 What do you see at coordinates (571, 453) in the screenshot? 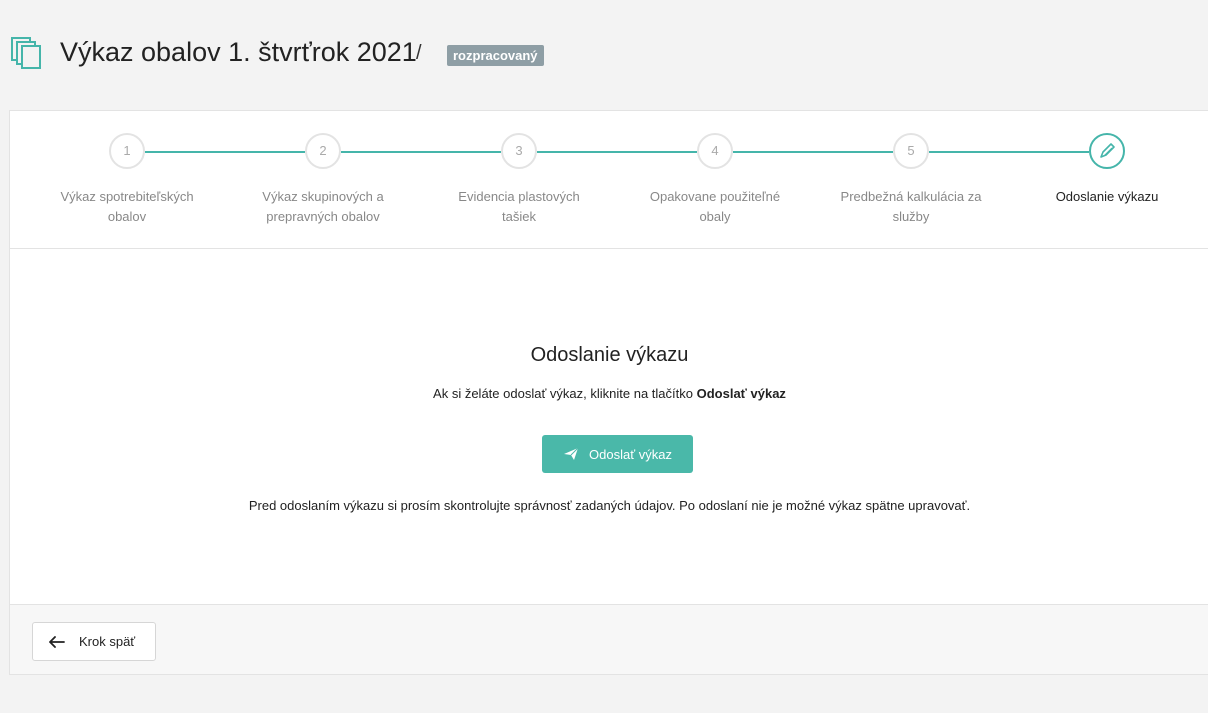
I see `paper-plane-icon` at bounding box center [571, 453].